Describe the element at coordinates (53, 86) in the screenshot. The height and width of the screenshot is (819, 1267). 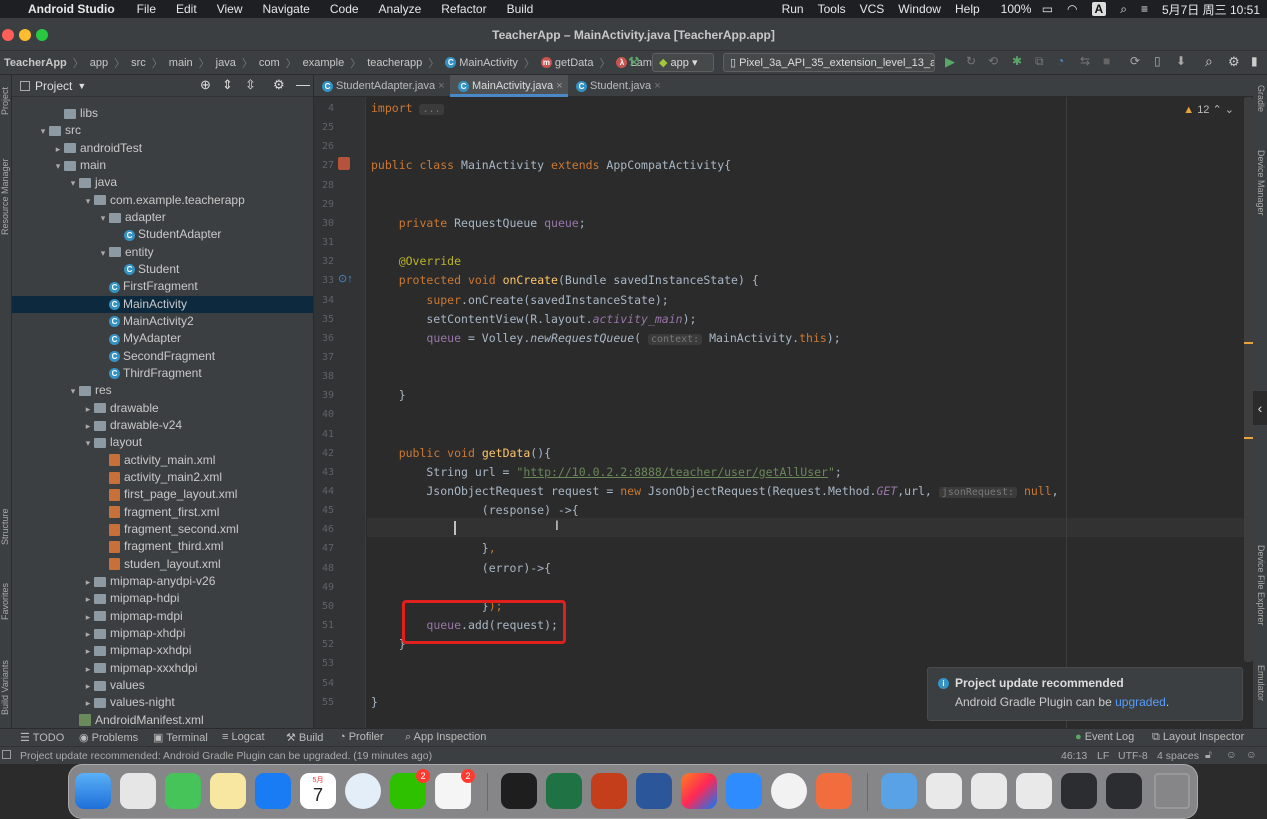
I see `project-view-select: Project` at that location.